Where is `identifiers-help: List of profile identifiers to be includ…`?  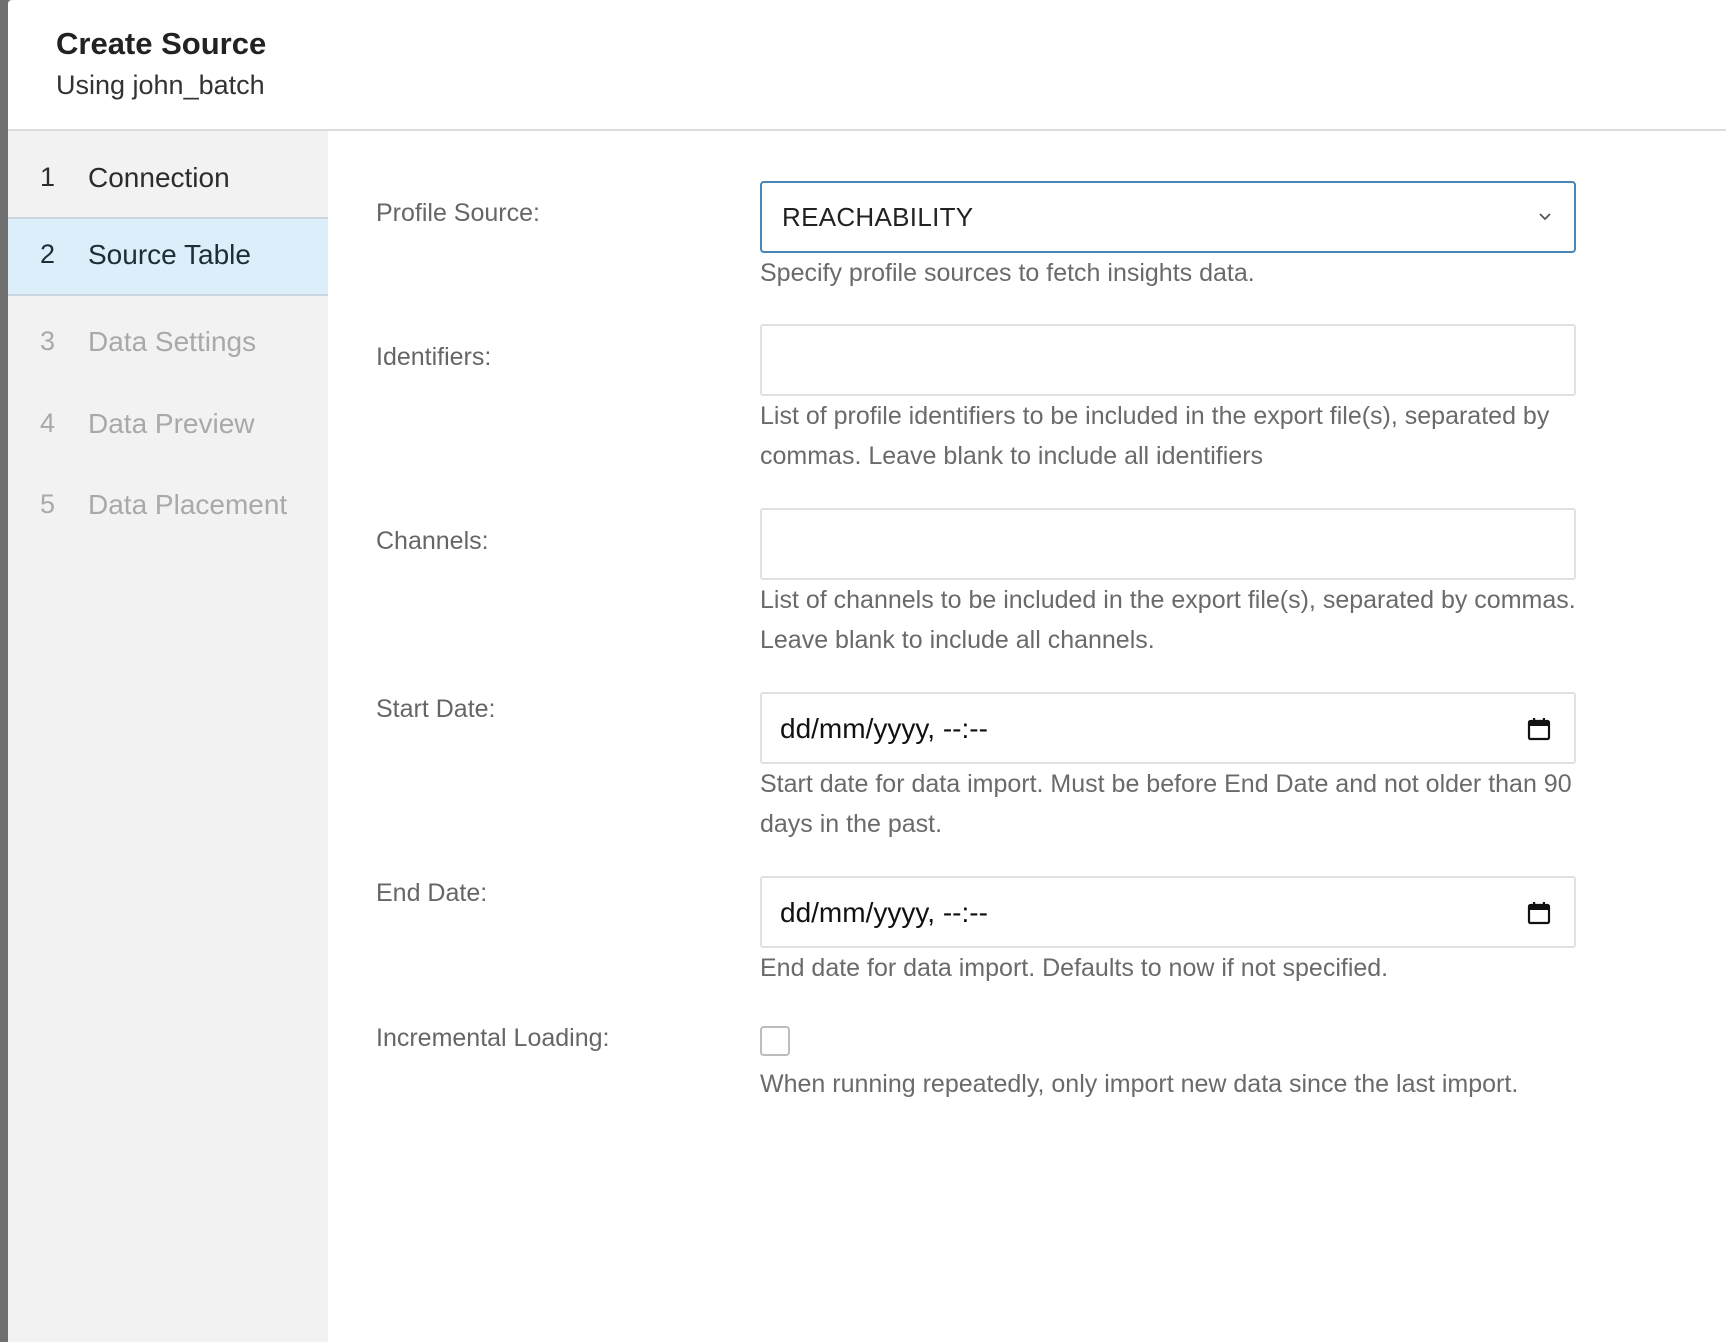 identifiers-help: List of profile identifiers to be includ… is located at coordinates (1155, 436).